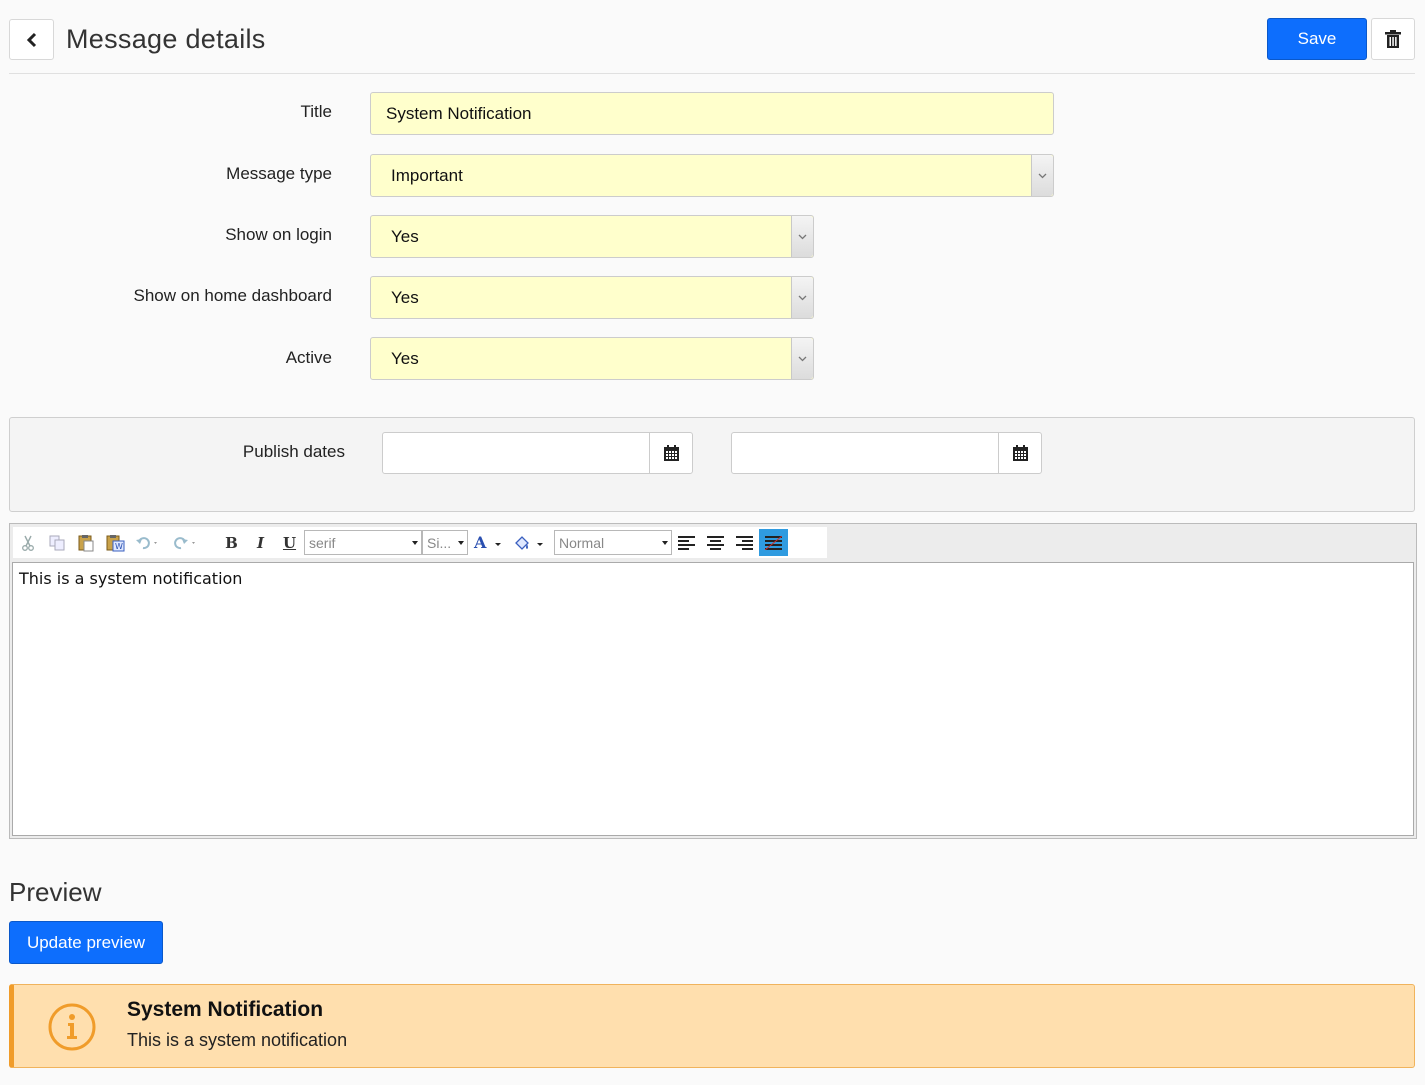 The height and width of the screenshot is (1085, 1425). I want to click on paste-icon, so click(85, 542).